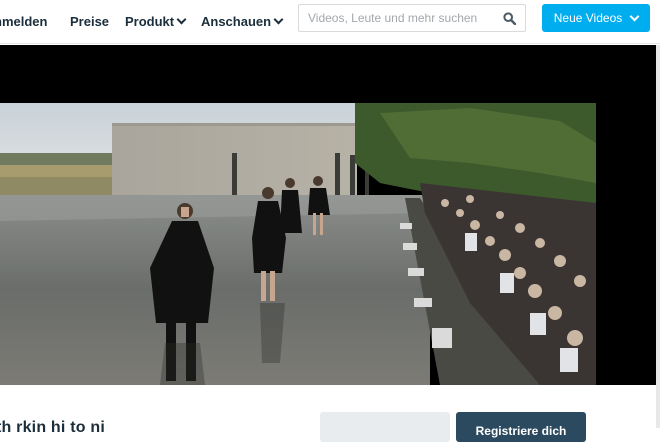 This screenshot has width=660, height=442. What do you see at coordinates (521, 431) in the screenshot?
I see `register-button-label: Registriere dich` at bounding box center [521, 431].